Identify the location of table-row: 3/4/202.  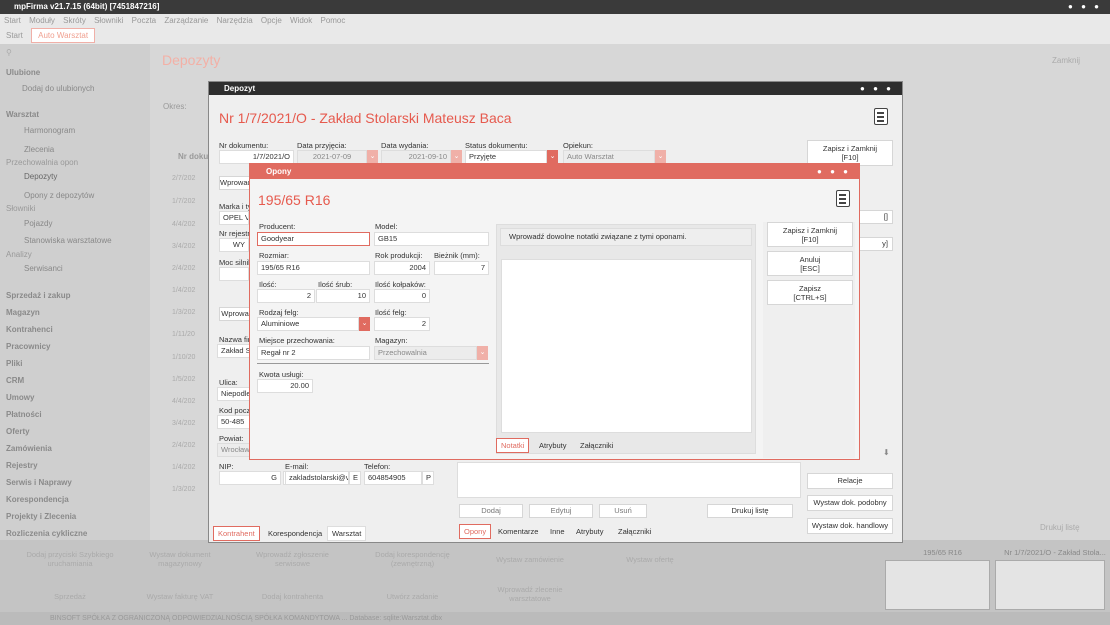
(183, 246).